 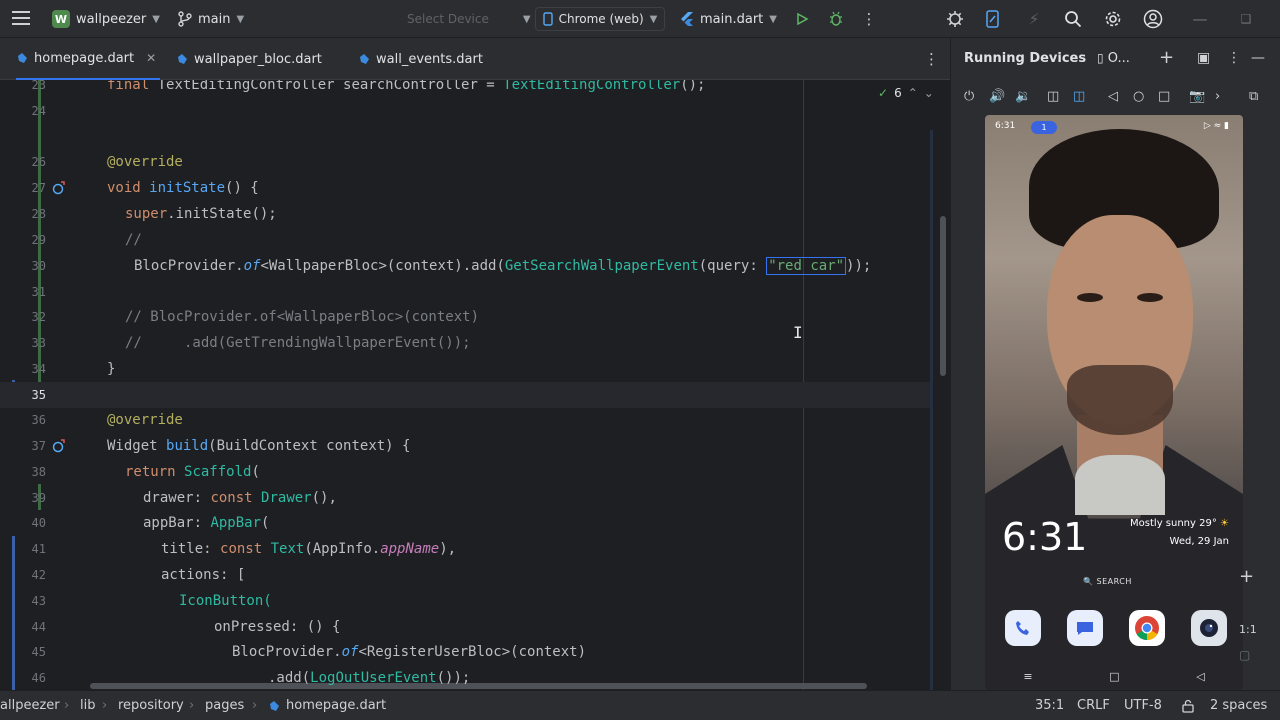 I want to click on volume-down-icon: 🔉, so click(x=1023, y=96).